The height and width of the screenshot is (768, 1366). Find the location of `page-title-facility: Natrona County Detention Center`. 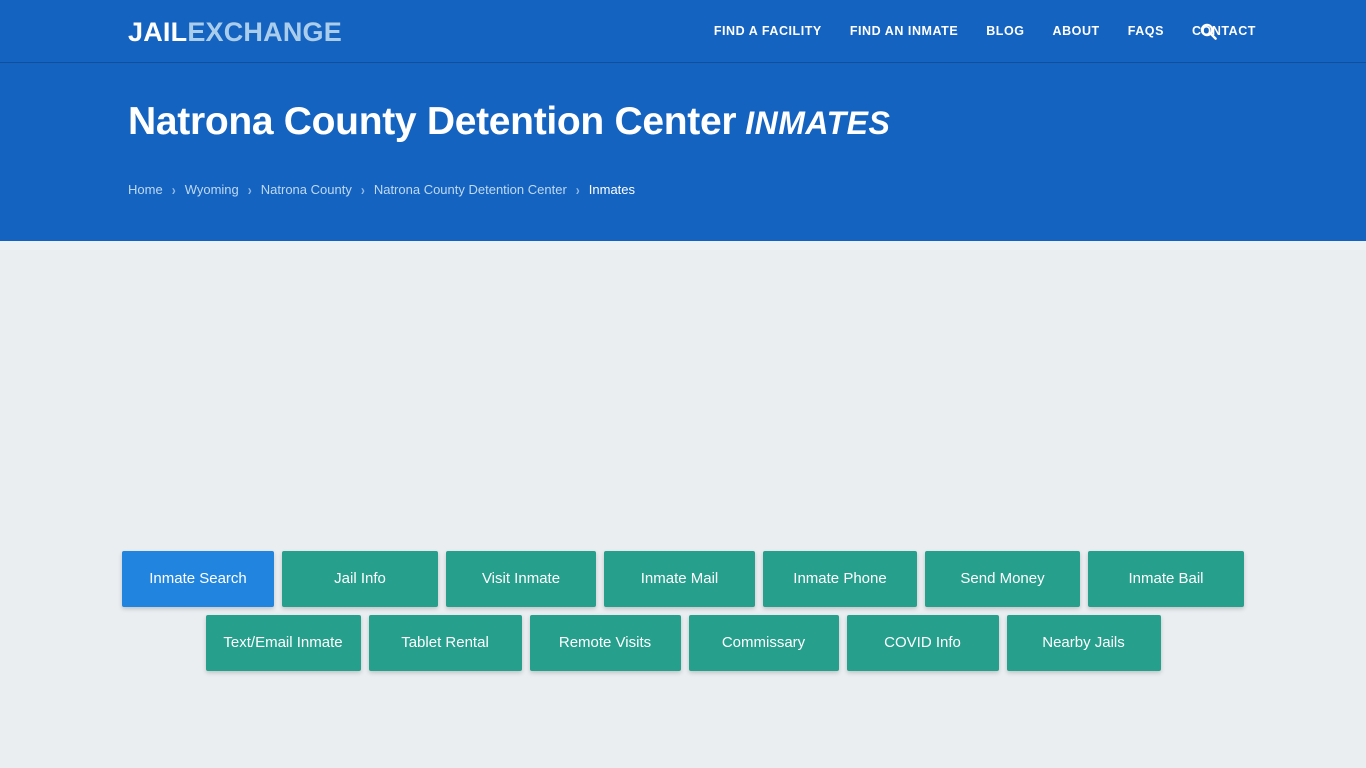

page-title-facility: Natrona County Detention Center is located at coordinates (432, 121).